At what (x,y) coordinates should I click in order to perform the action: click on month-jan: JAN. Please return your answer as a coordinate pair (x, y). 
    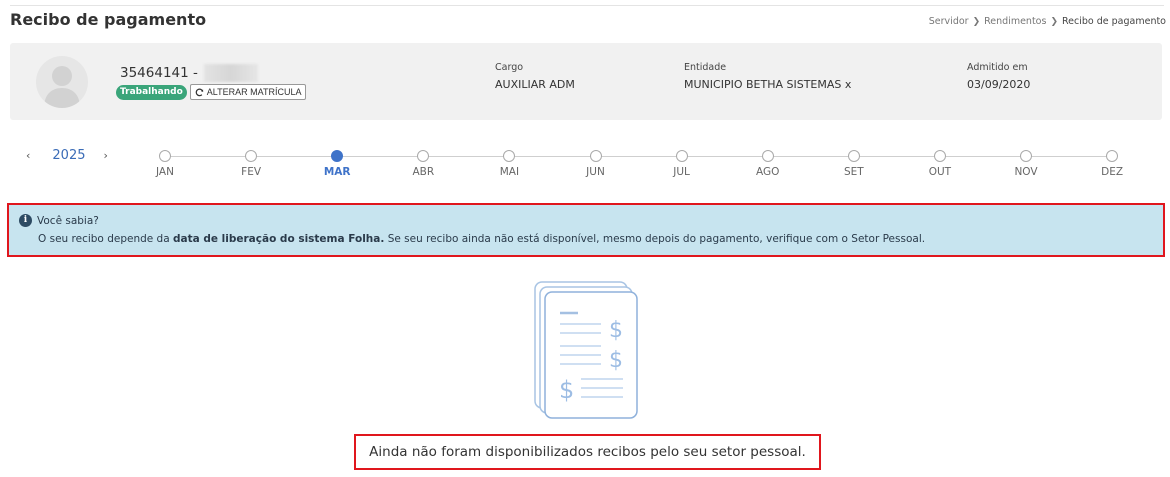
    Looking at the image, I should click on (165, 164).